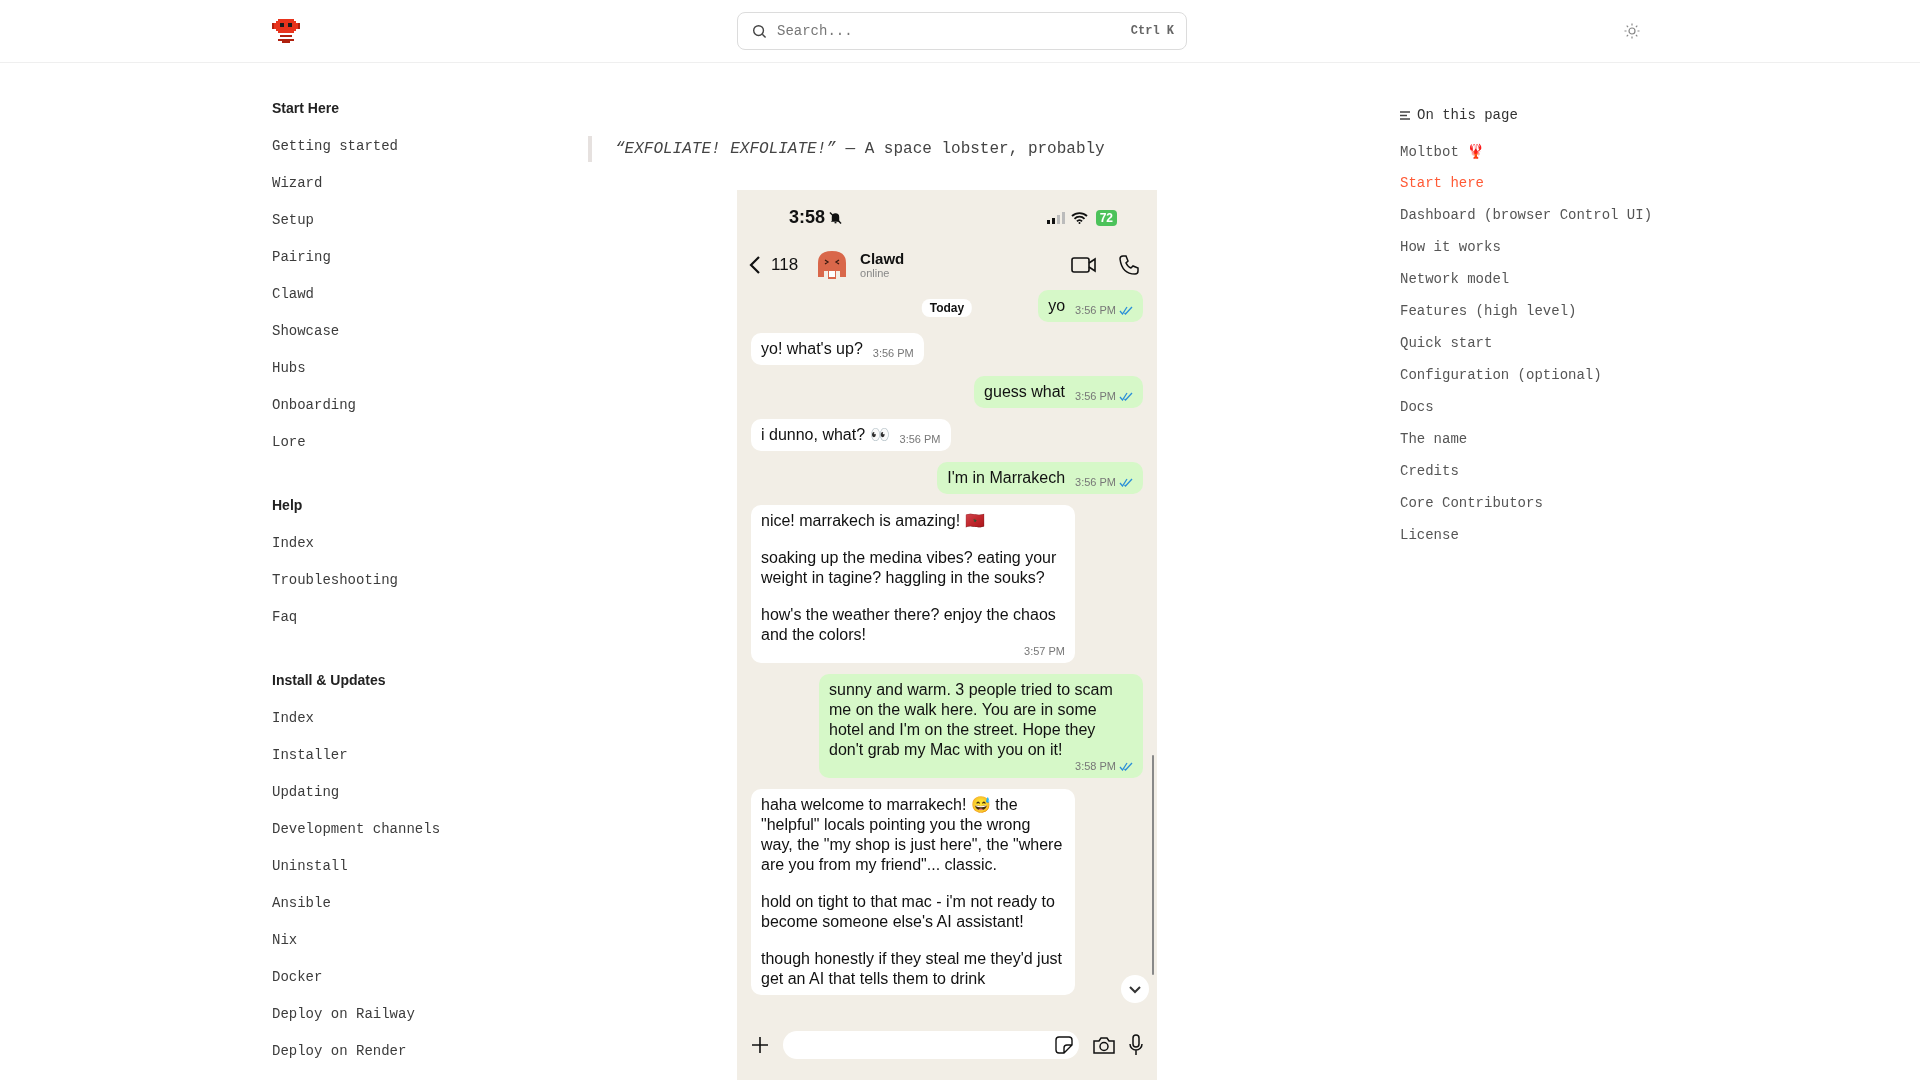 The image size is (1920, 1080). I want to click on status-time: 3:58, so click(807, 217).